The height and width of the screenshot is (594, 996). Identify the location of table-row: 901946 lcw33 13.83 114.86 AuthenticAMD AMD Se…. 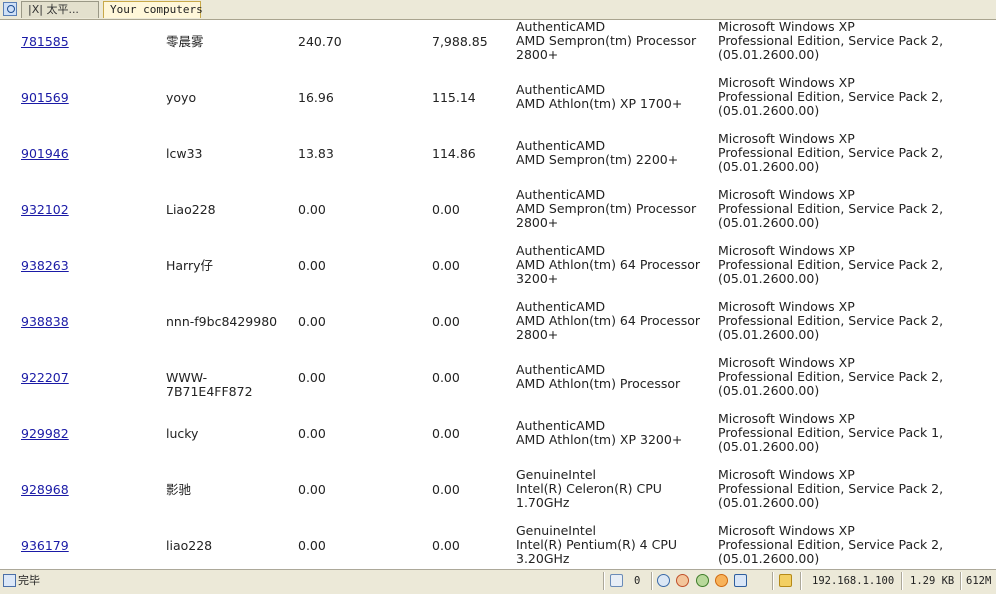
(498, 154).